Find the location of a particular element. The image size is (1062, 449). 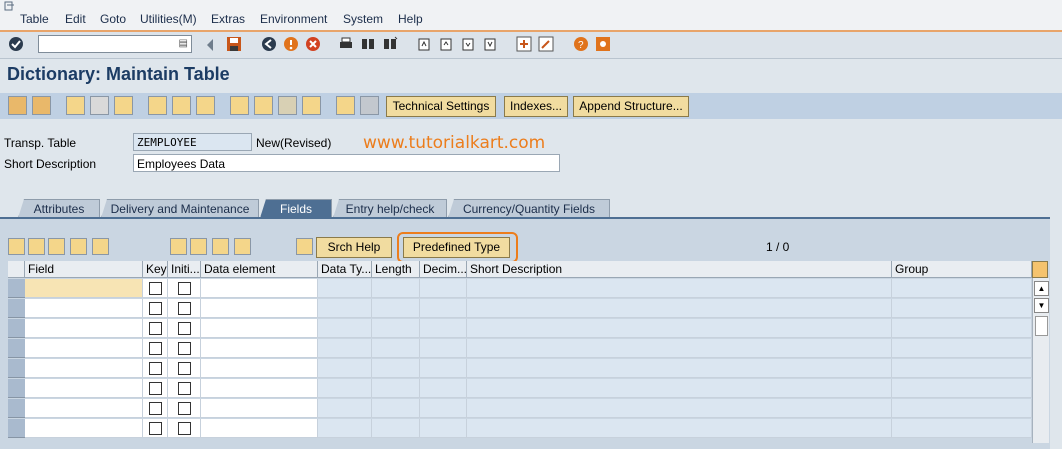

insert-row-icon is located at coordinates (78, 246).